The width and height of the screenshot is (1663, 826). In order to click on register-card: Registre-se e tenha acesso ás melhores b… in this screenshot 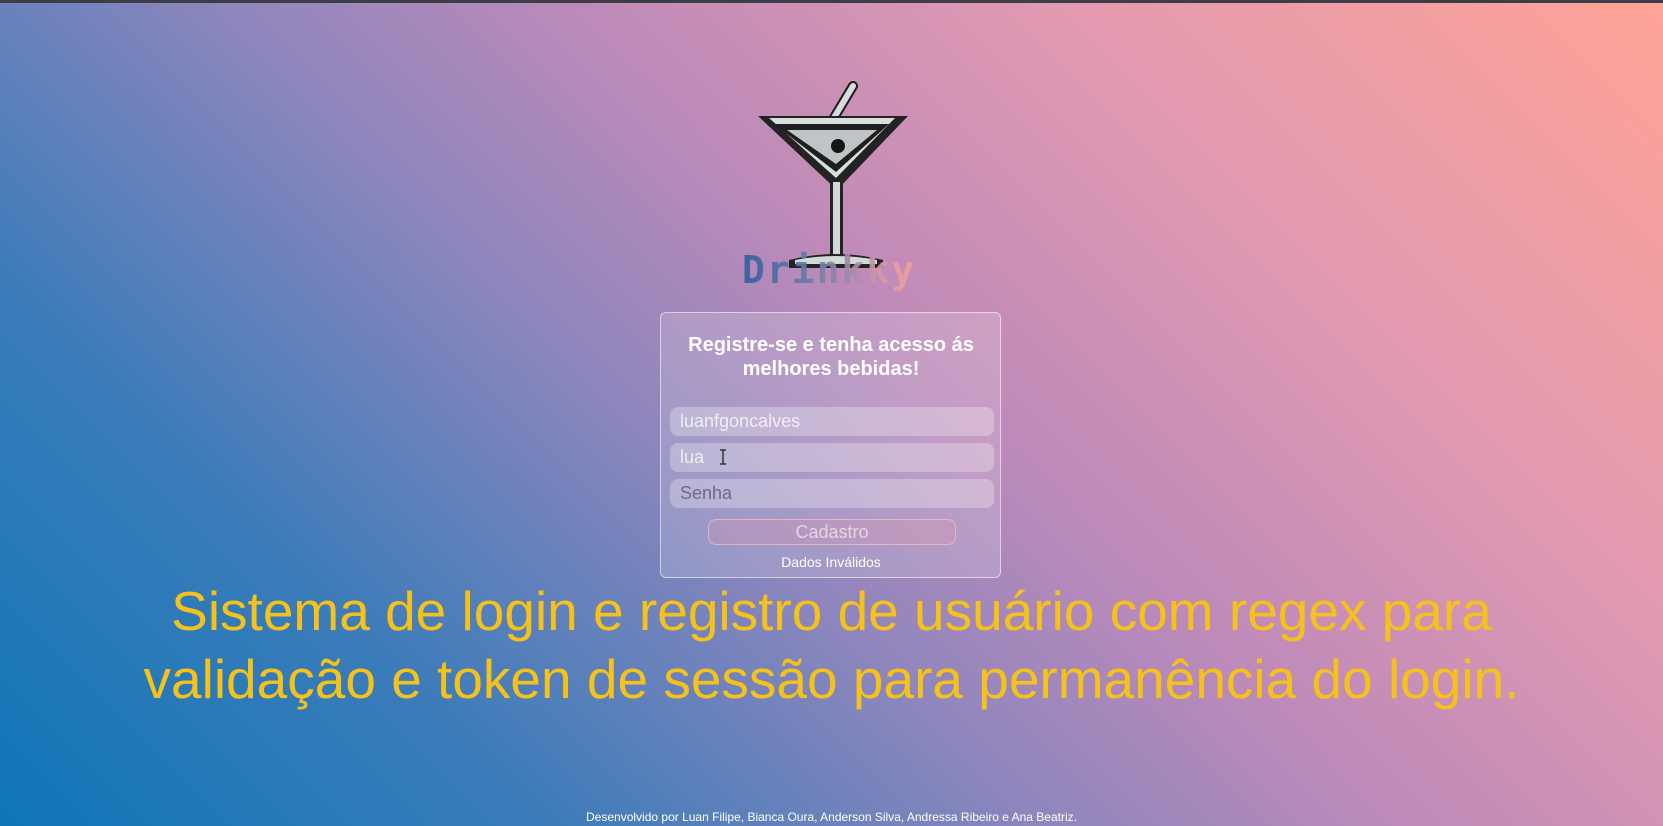, I will do `click(830, 445)`.